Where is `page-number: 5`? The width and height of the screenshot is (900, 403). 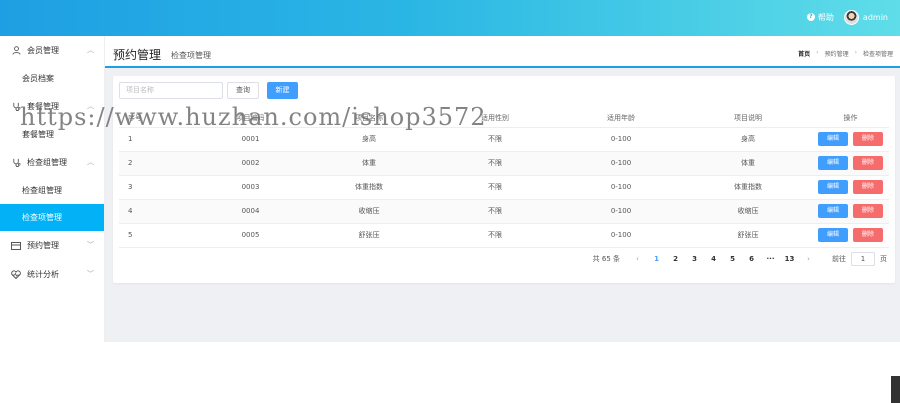
page-number: 5 is located at coordinates (732, 259).